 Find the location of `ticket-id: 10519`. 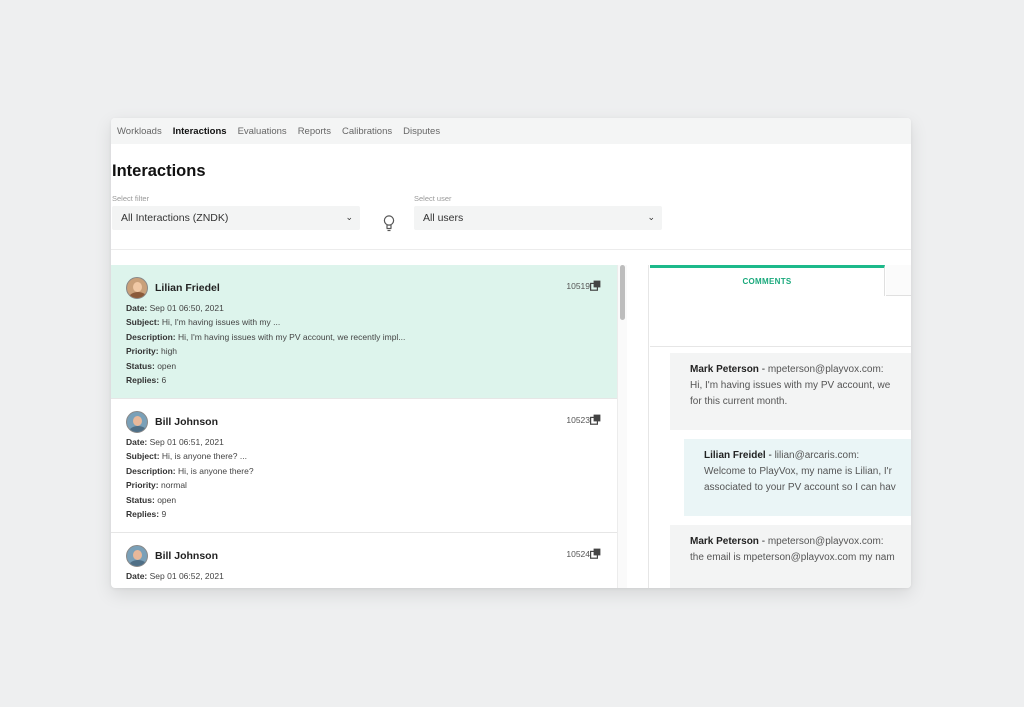

ticket-id: 10519 is located at coordinates (578, 286).